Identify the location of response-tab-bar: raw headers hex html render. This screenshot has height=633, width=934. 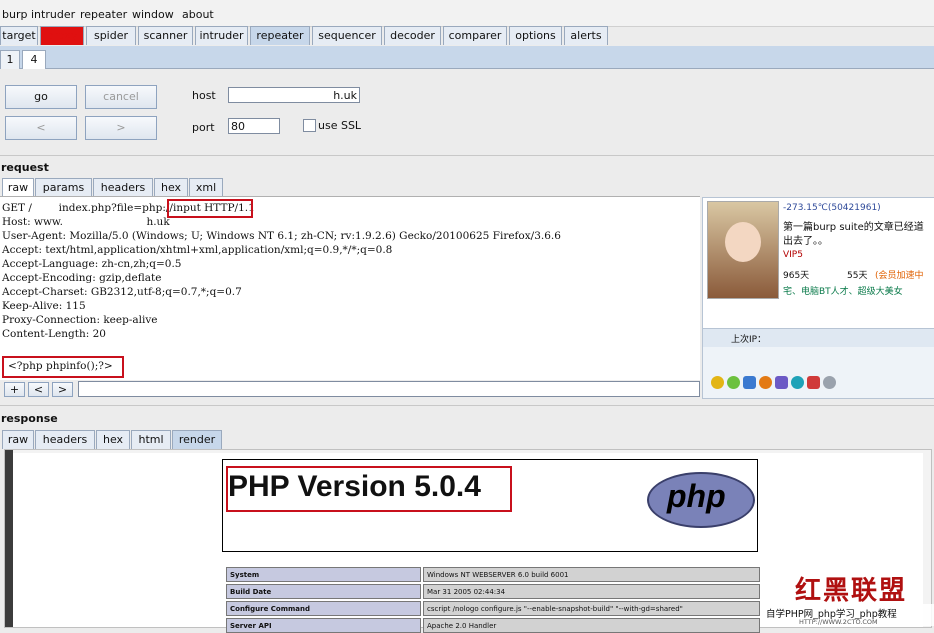
(130, 439).